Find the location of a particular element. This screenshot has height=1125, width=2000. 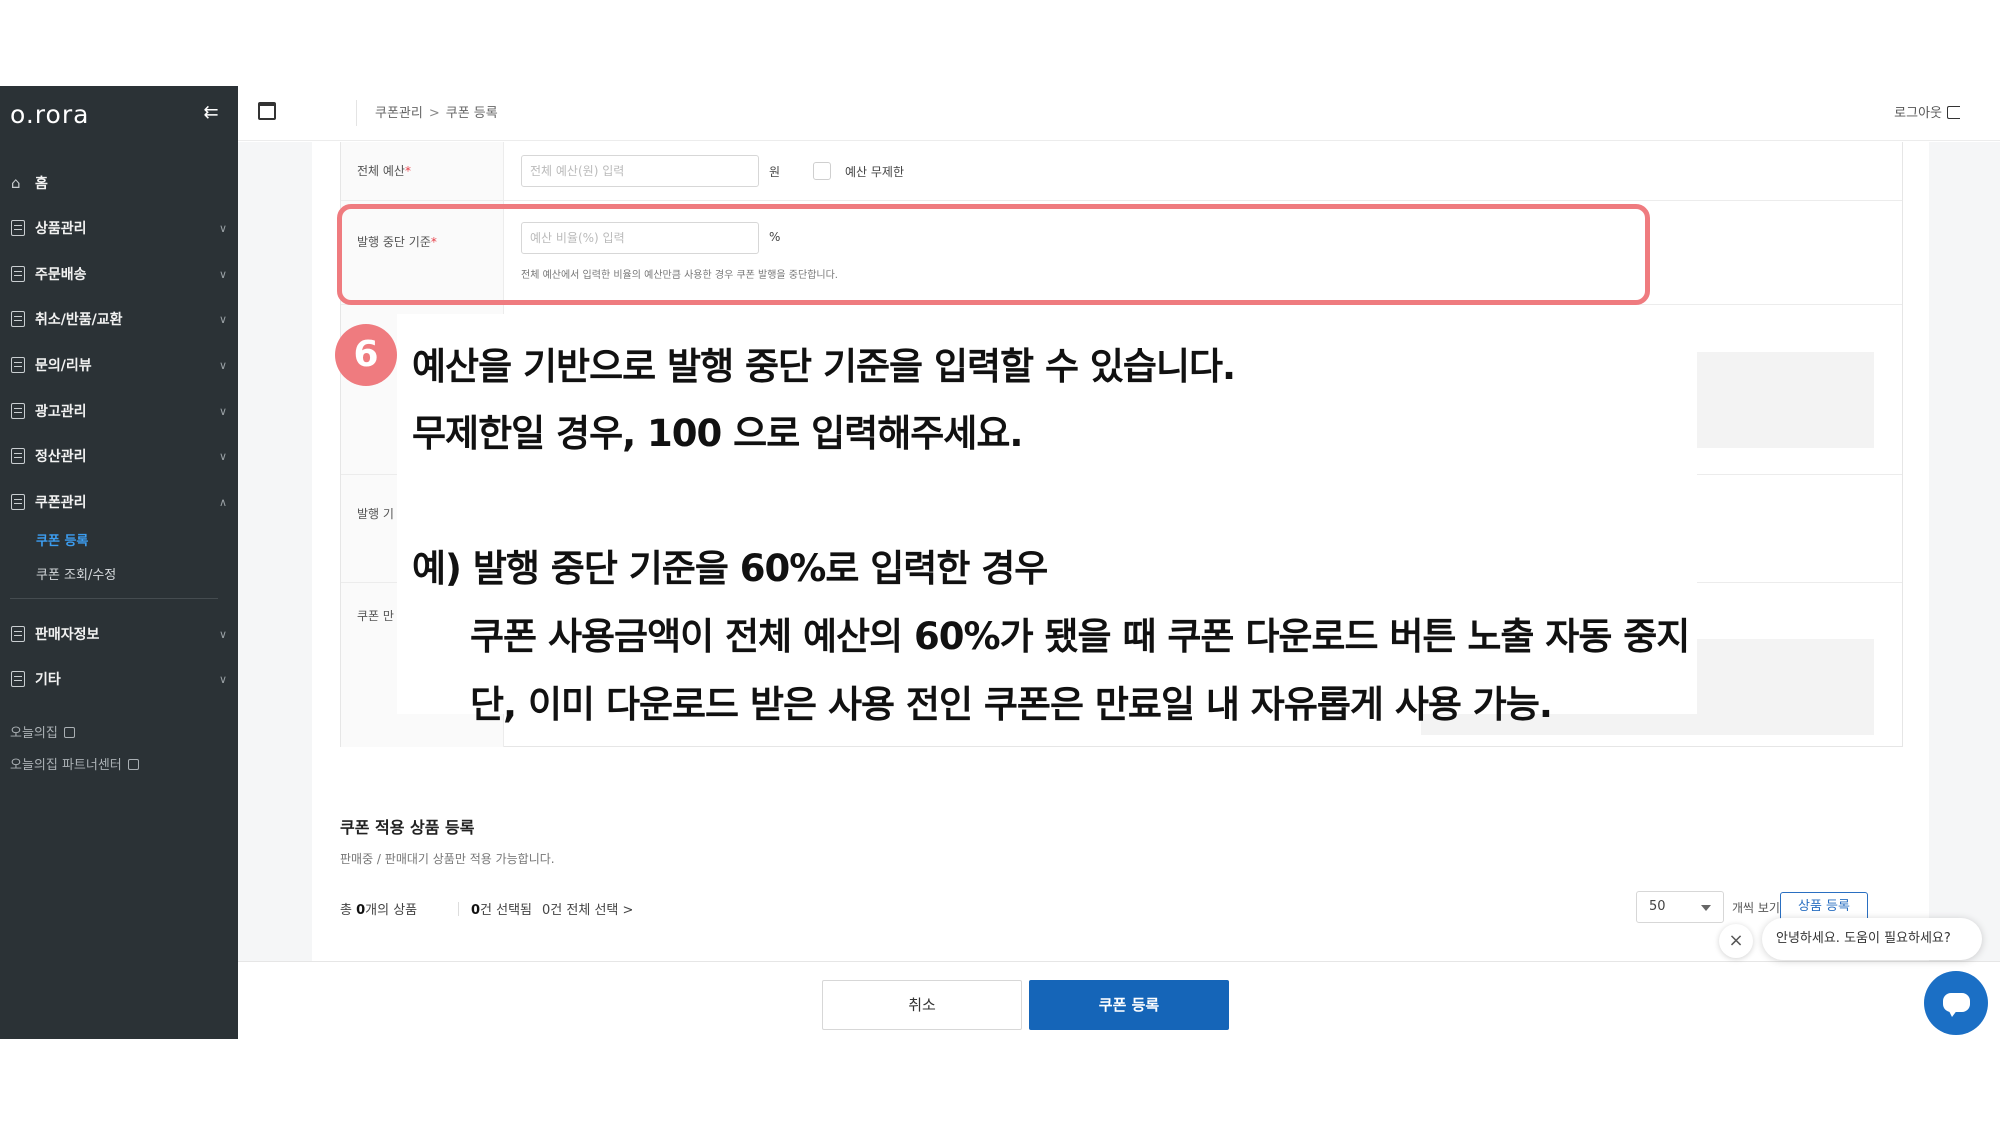

logout-button: 로그아웃 is located at coordinates (1927, 111).